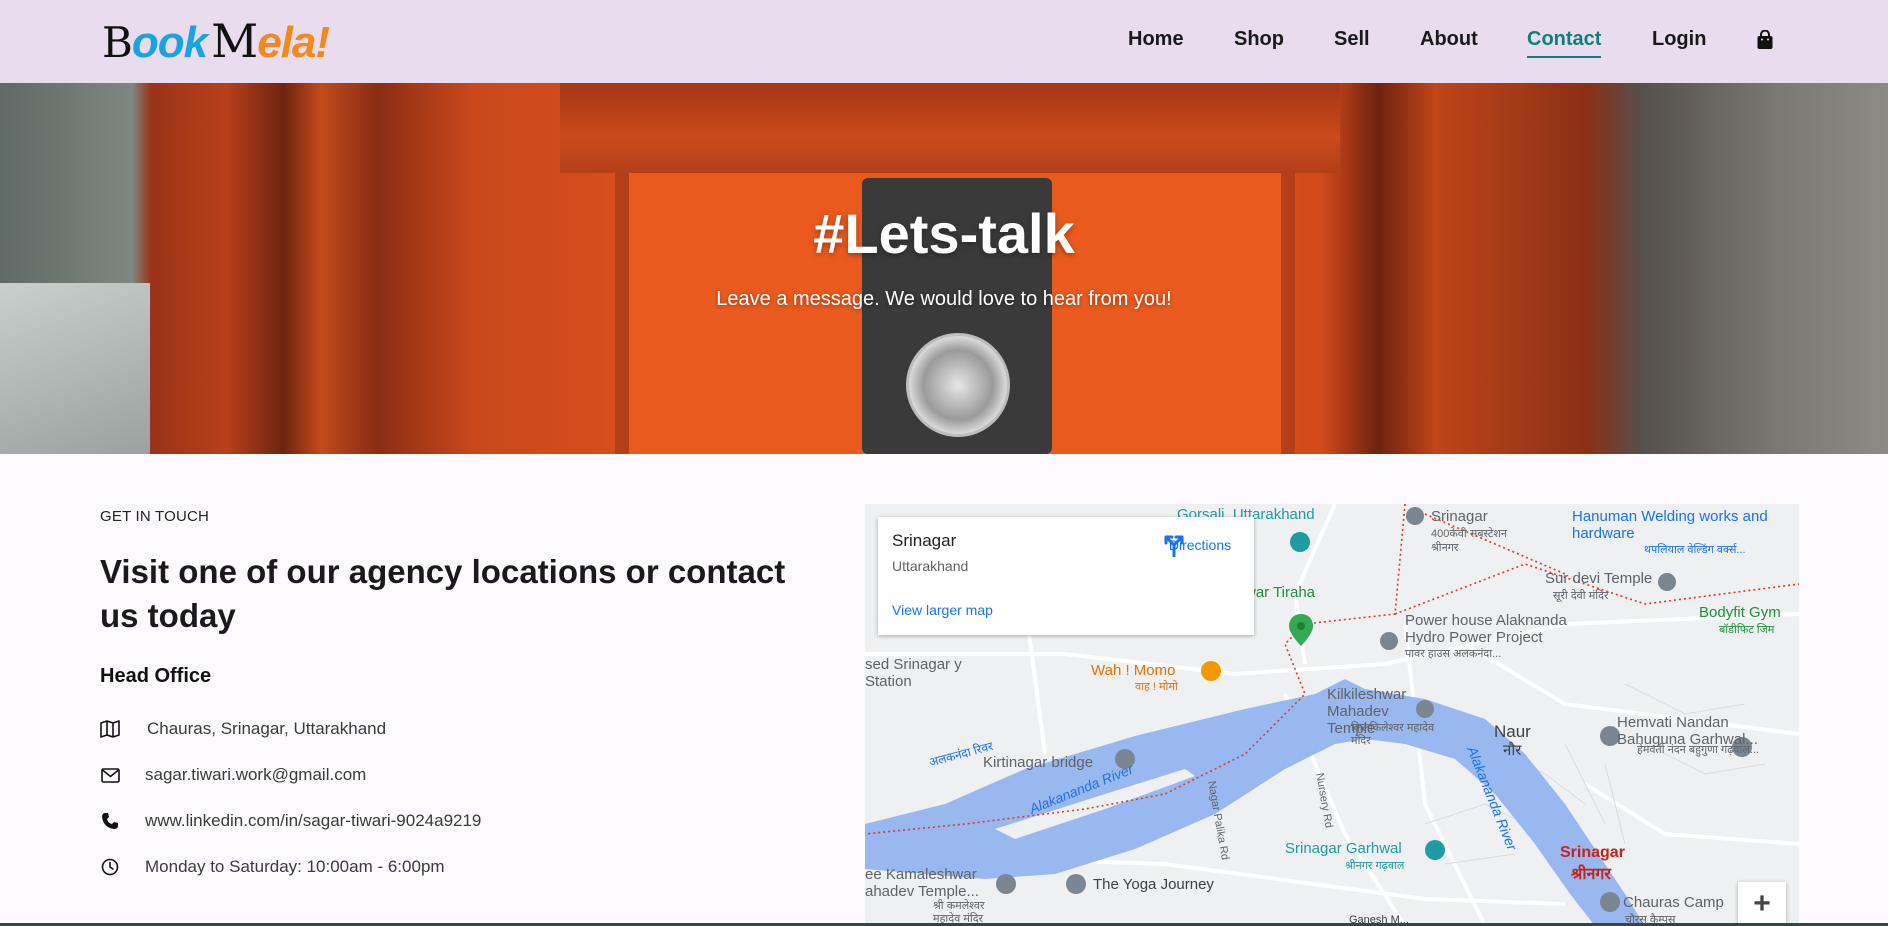 Image resolution: width=1888 pixels, height=926 pixels. What do you see at coordinates (117, 42) in the screenshot?
I see `logo-letter-b: B` at bounding box center [117, 42].